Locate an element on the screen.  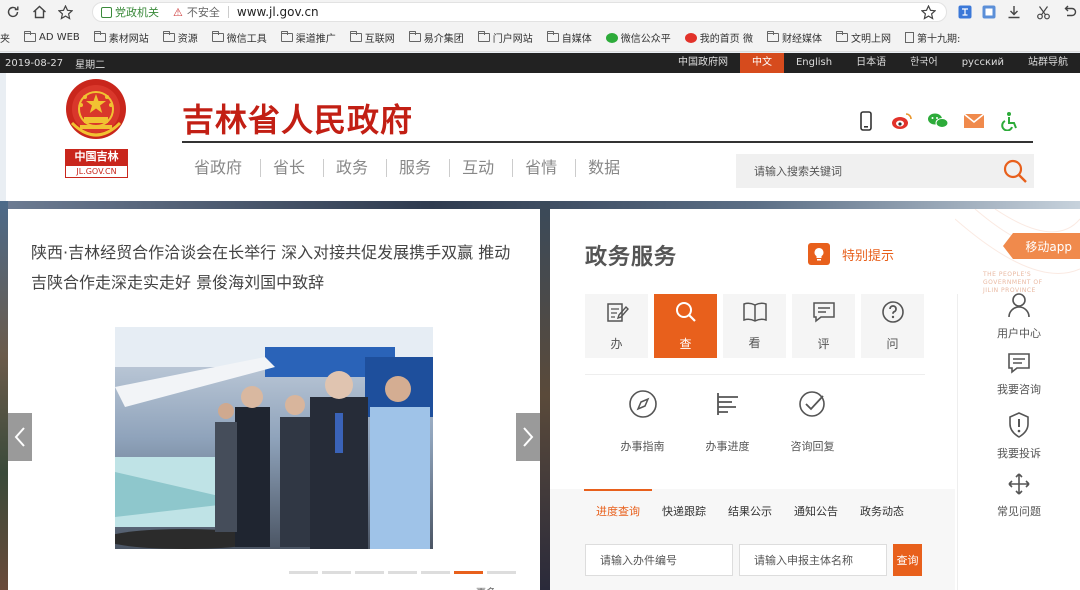
bookmark-item: 渠道推广 is located at coordinates (308, 37).